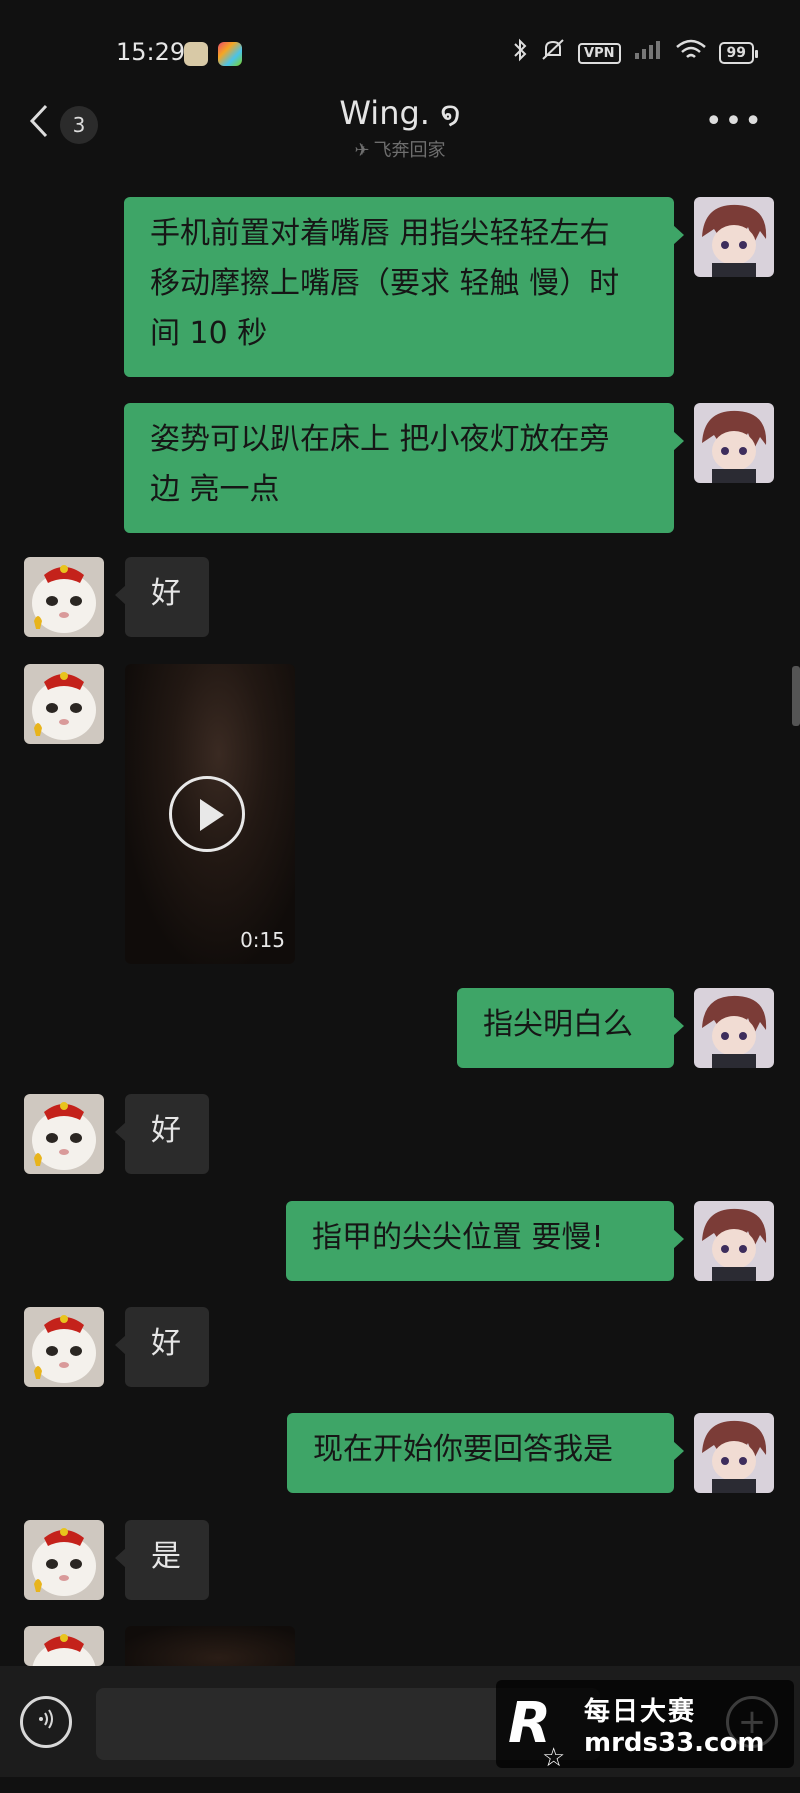  I want to click on chat-header: 3 Wing. ໑ ✈ 飞奔回家 •••, so click(400, 130).